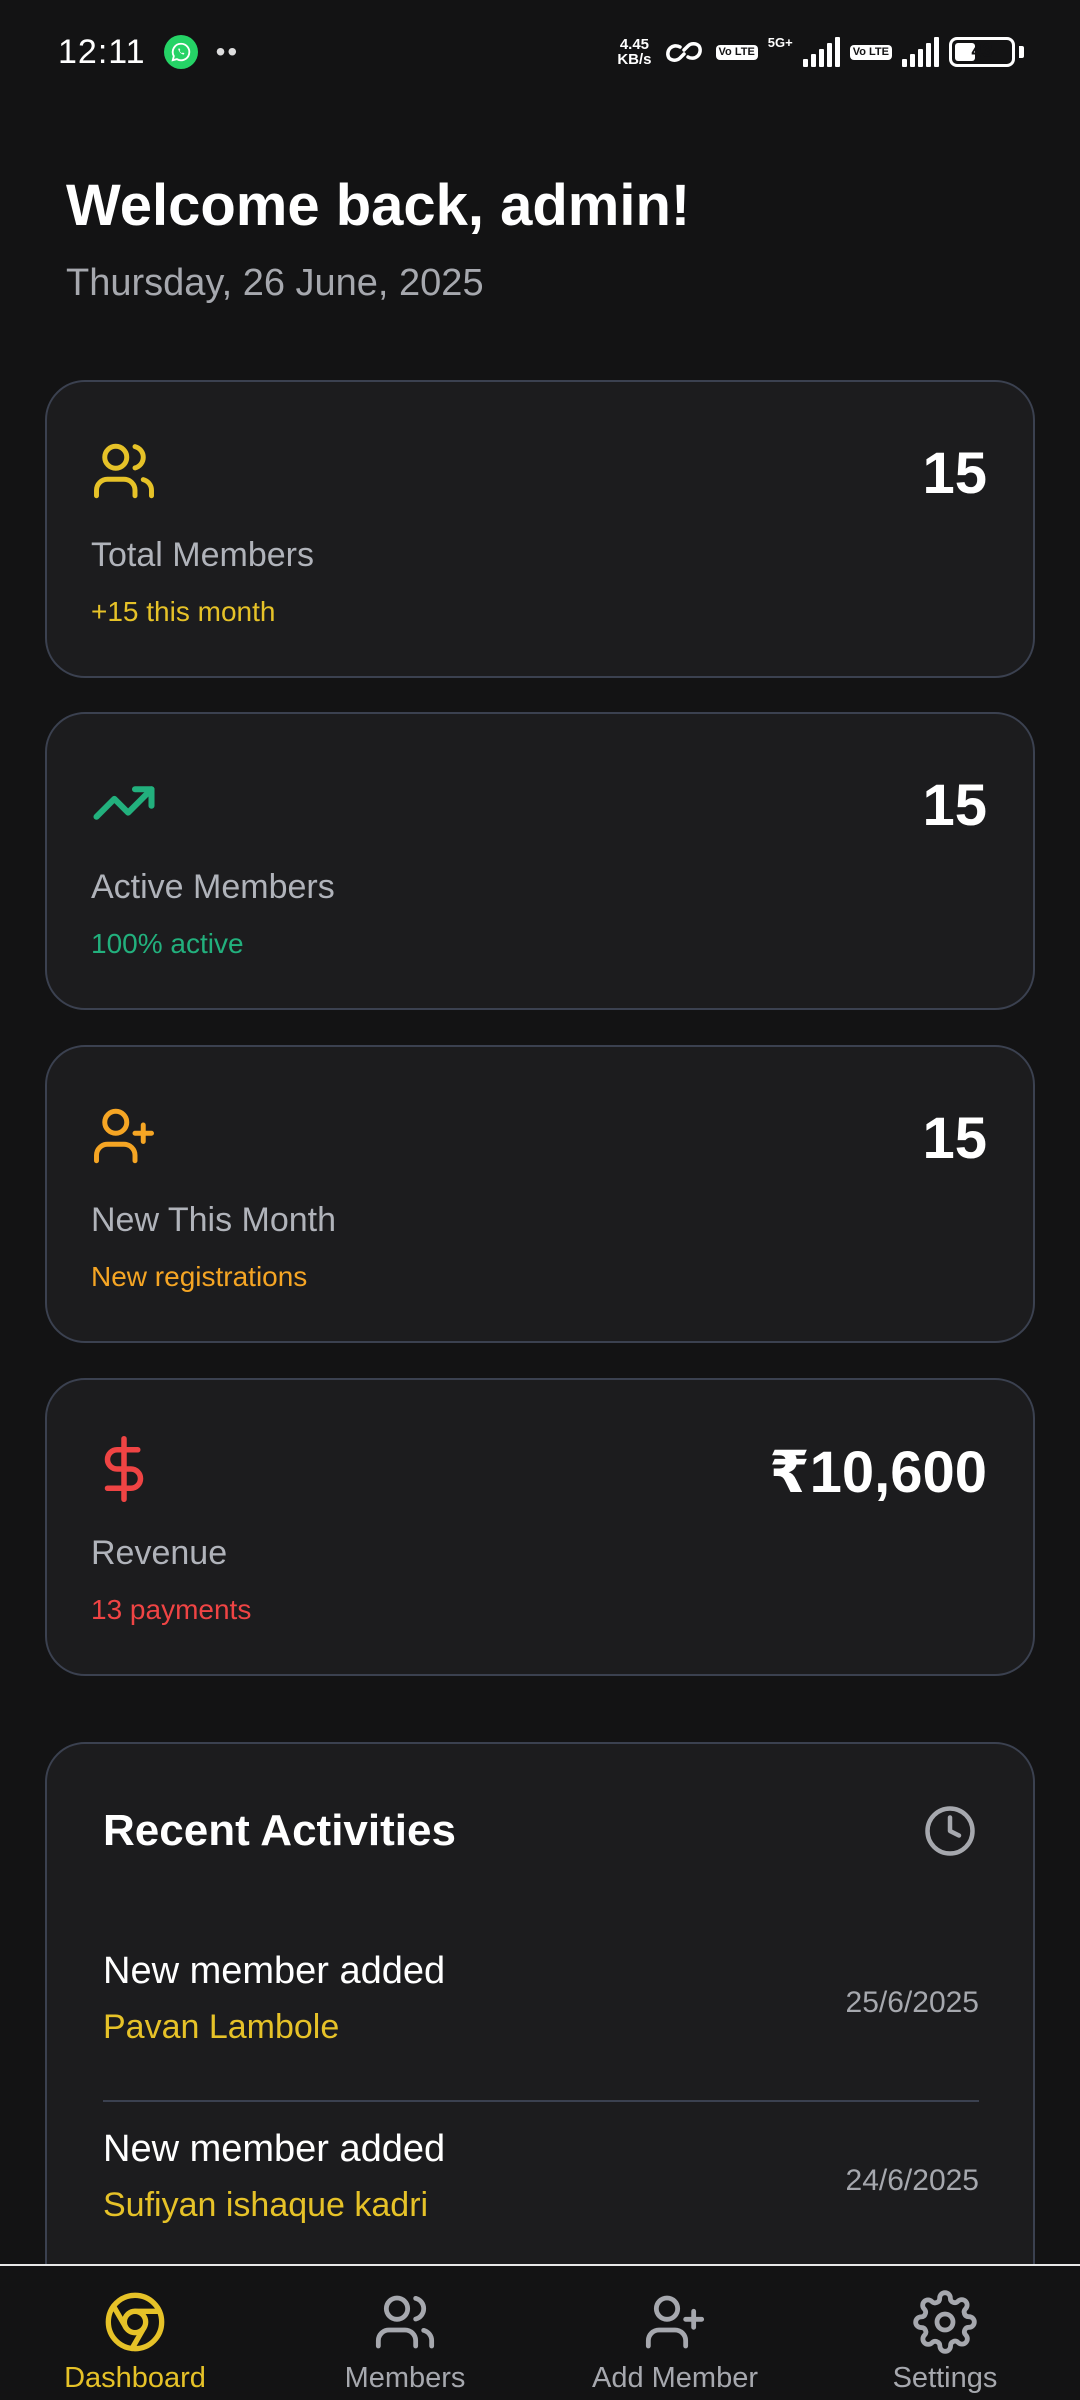  I want to click on link-icon, so click(683, 52).